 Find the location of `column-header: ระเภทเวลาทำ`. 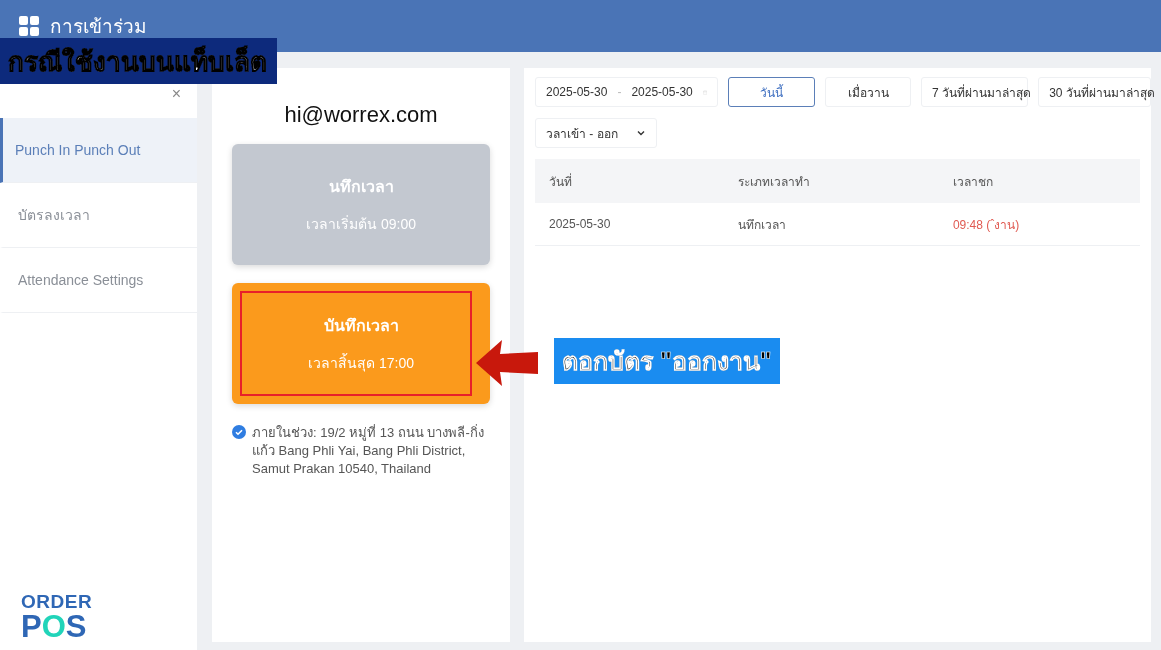

column-header: ระเภทเวลาทำ is located at coordinates (831, 181).